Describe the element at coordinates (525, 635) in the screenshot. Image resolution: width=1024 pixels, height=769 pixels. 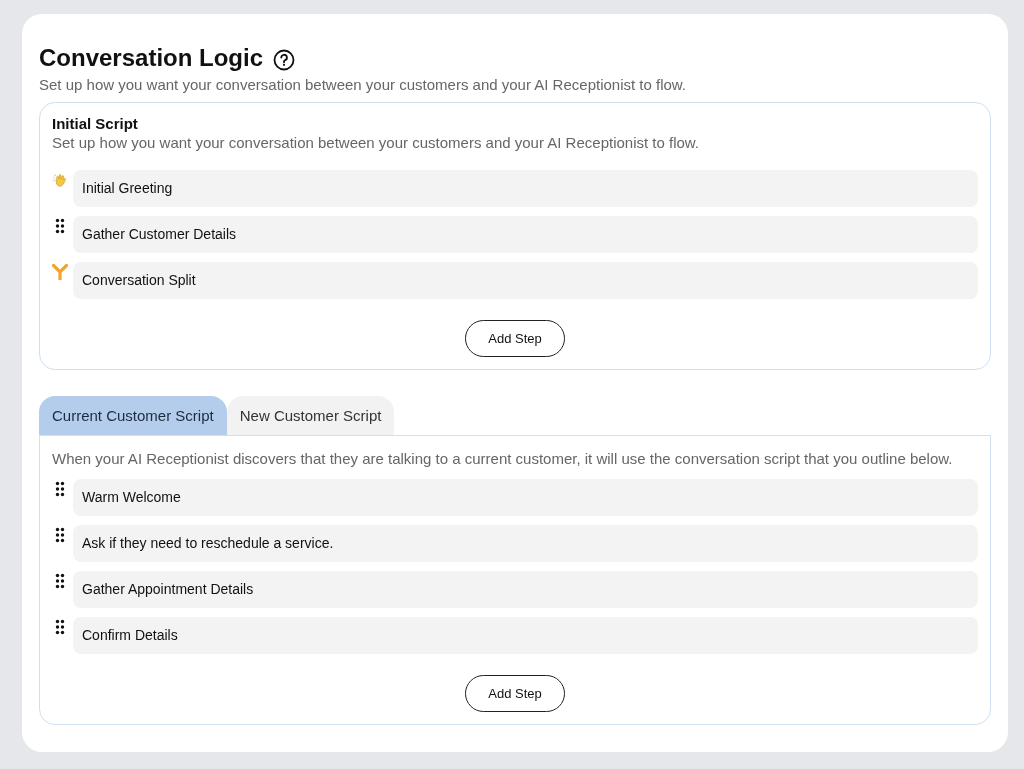
I see `step-row: Confirm Details` at that location.